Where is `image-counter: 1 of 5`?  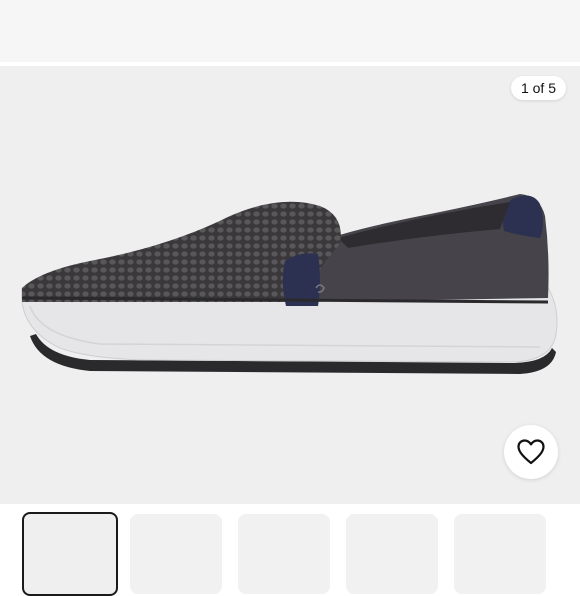
image-counter: 1 of 5 is located at coordinates (538, 88).